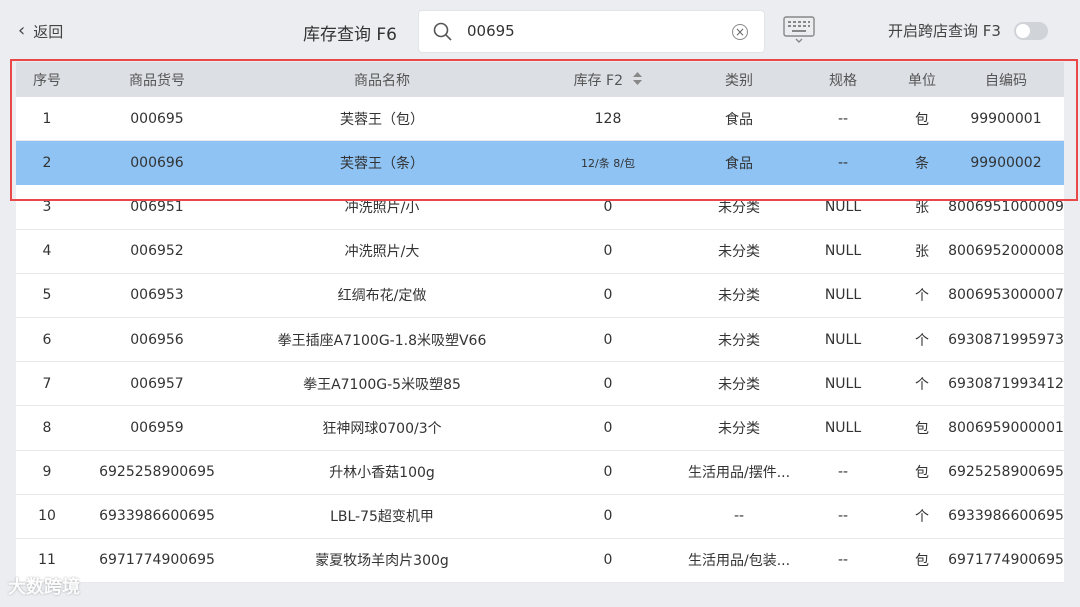 Image resolution: width=1080 pixels, height=607 pixels. I want to click on table-row: 2 000696 芙蓉王（条） 12/条 8/包 食品 -- 条 99900002, so click(540, 163).